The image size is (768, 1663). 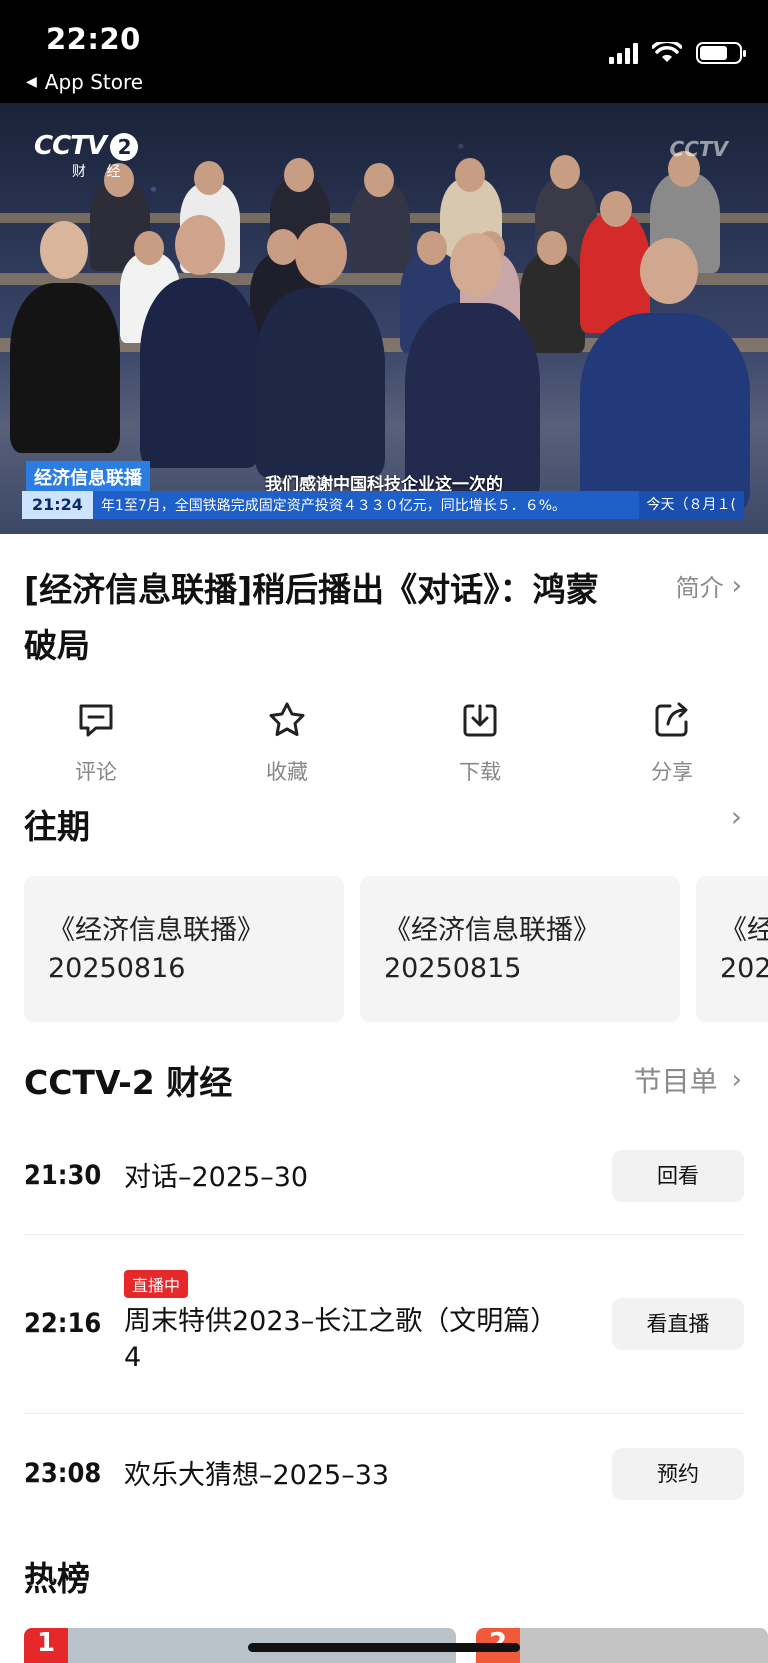 I want to click on channel-title: CCTV-2 财经, so click(x=128, y=1082).